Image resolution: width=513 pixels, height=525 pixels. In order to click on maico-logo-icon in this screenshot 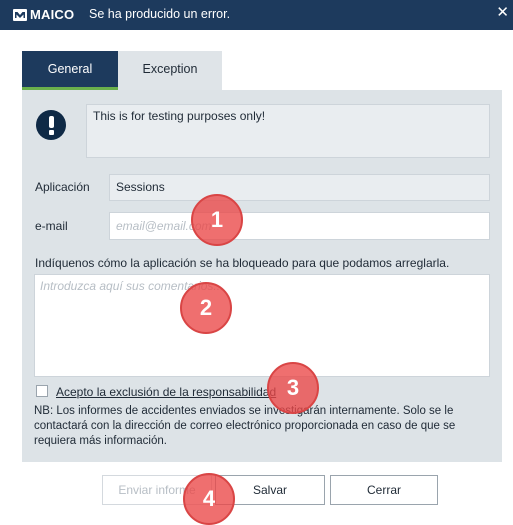, I will do `click(20, 15)`.